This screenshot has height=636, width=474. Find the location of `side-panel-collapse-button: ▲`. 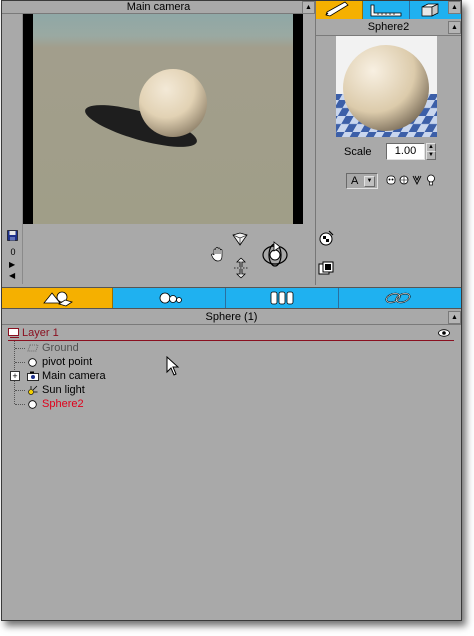

side-panel-collapse-button: ▲ is located at coordinates (454, 27).